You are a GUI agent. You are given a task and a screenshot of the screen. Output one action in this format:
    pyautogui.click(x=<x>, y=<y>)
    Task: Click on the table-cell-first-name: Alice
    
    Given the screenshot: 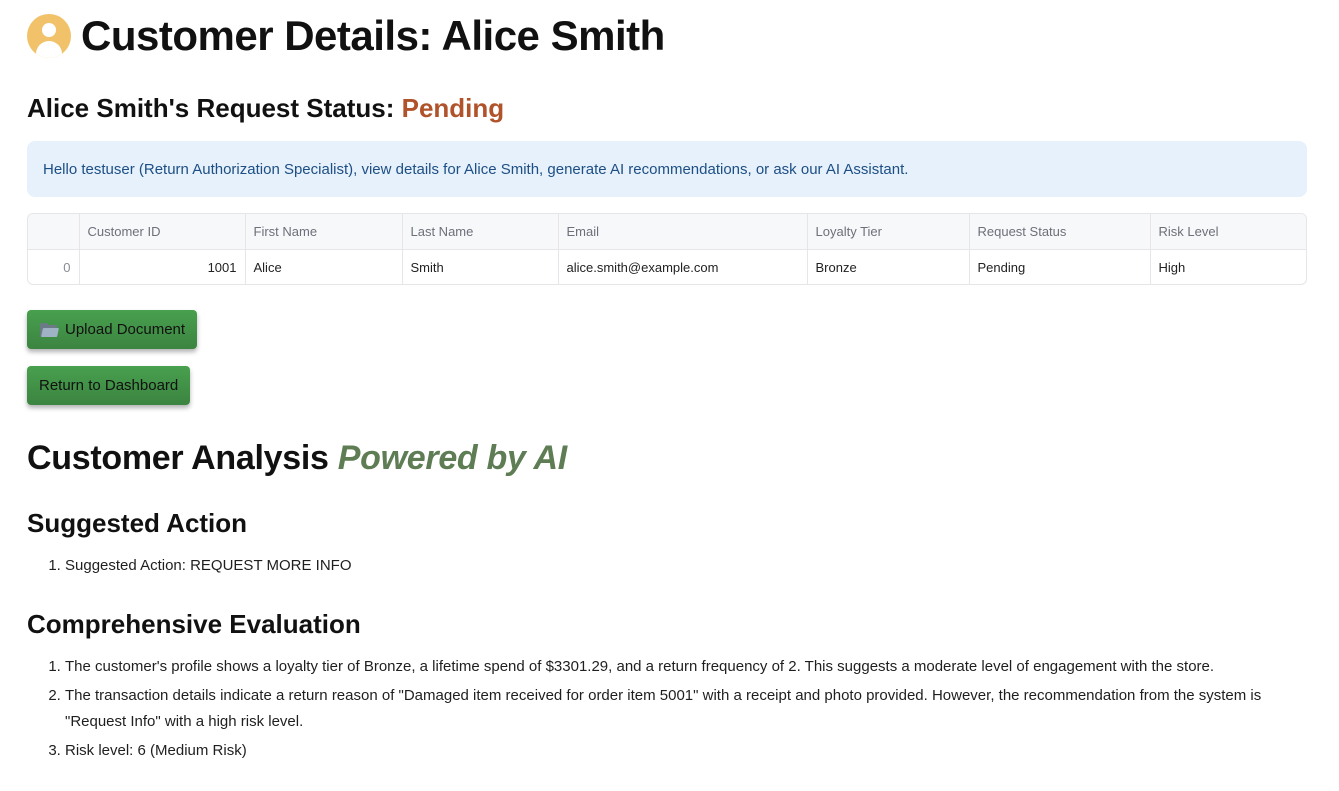 What is the action you would take?
    pyautogui.click(x=324, y=266)
    